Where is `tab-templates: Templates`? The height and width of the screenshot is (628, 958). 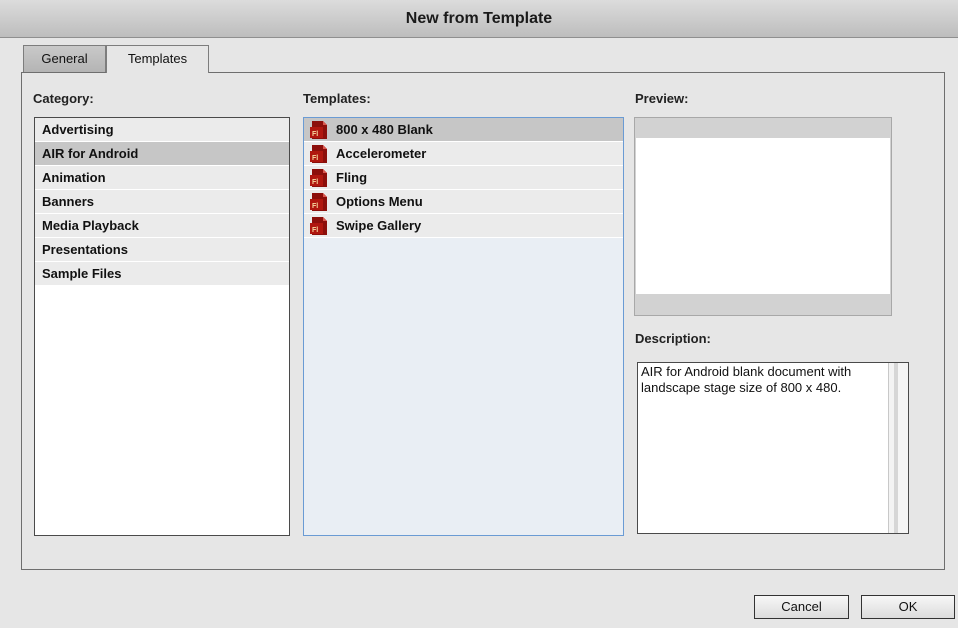 tab-templates: Templates is located at coordinates (157, 59).